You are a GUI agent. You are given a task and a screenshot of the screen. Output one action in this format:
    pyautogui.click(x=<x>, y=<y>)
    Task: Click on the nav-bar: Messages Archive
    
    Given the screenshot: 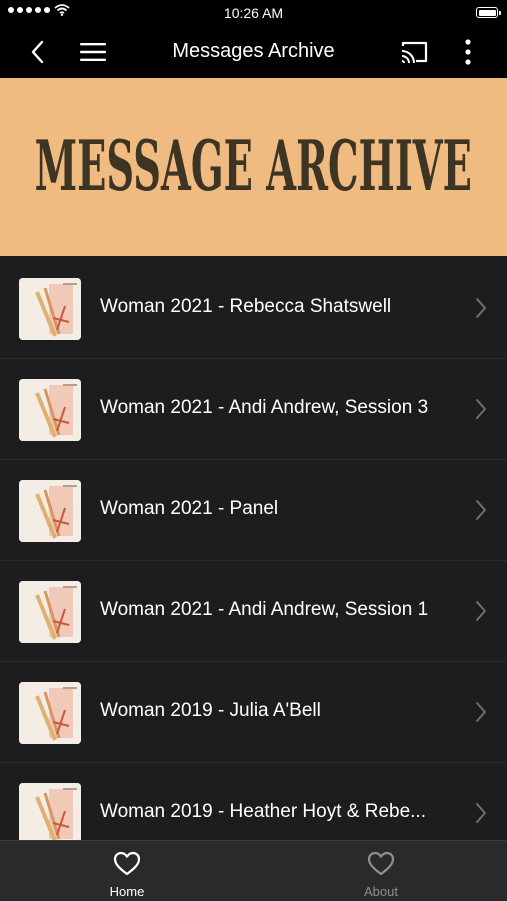 What is the action you would take?
    pyautogui.click(x=253, y=52)
    